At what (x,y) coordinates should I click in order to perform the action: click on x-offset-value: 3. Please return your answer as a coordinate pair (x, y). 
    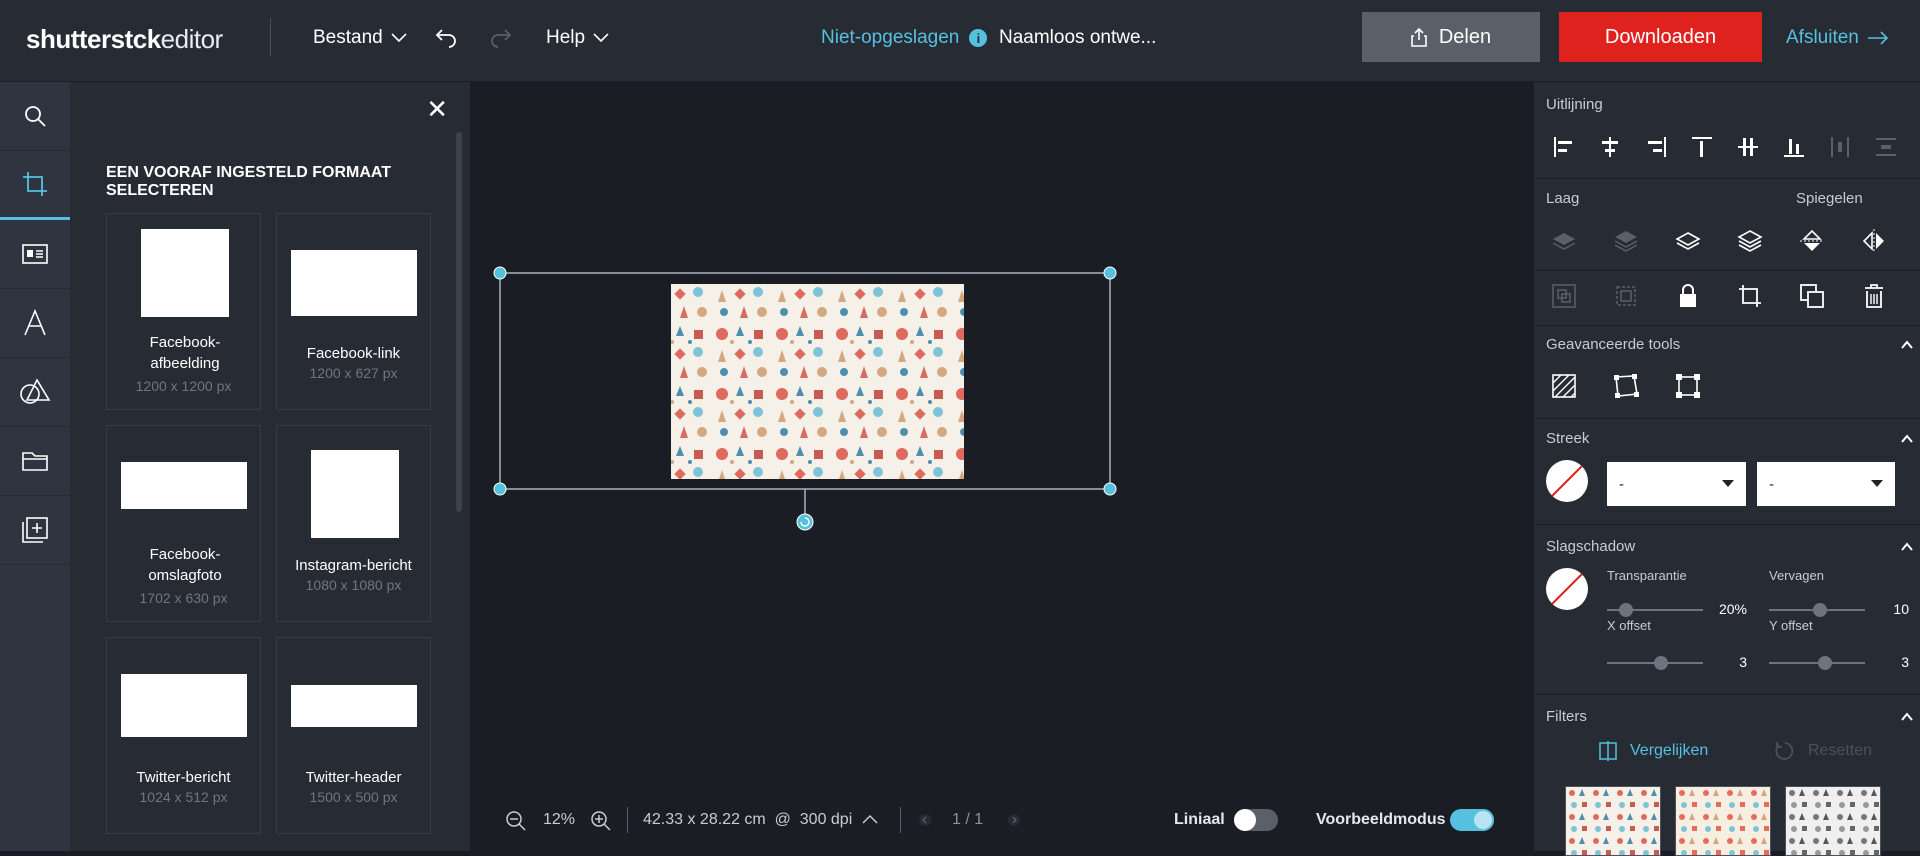
    Looking at the image, I should click on (1743, 662).